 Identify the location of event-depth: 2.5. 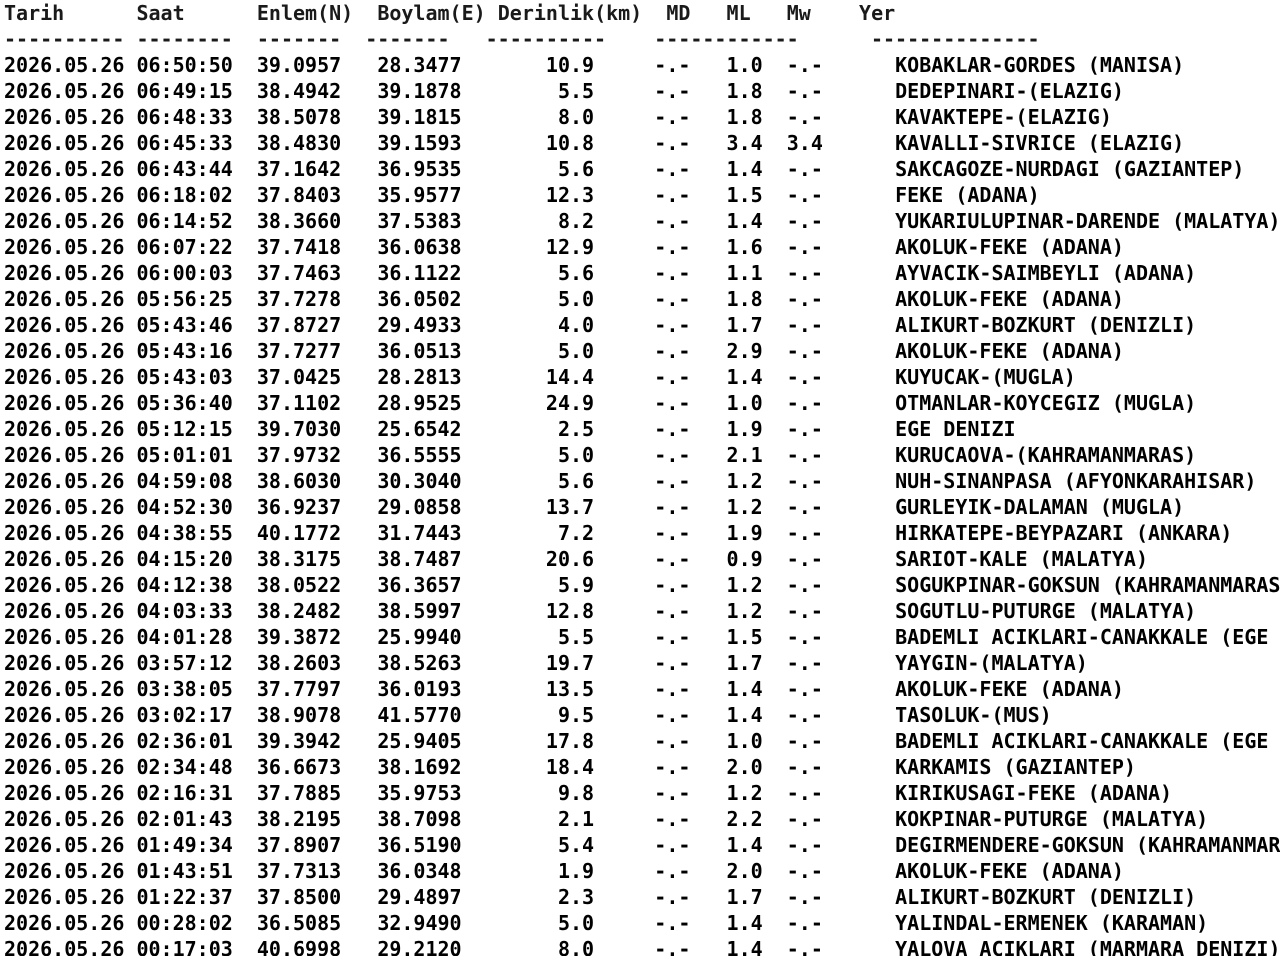
(576, 429).